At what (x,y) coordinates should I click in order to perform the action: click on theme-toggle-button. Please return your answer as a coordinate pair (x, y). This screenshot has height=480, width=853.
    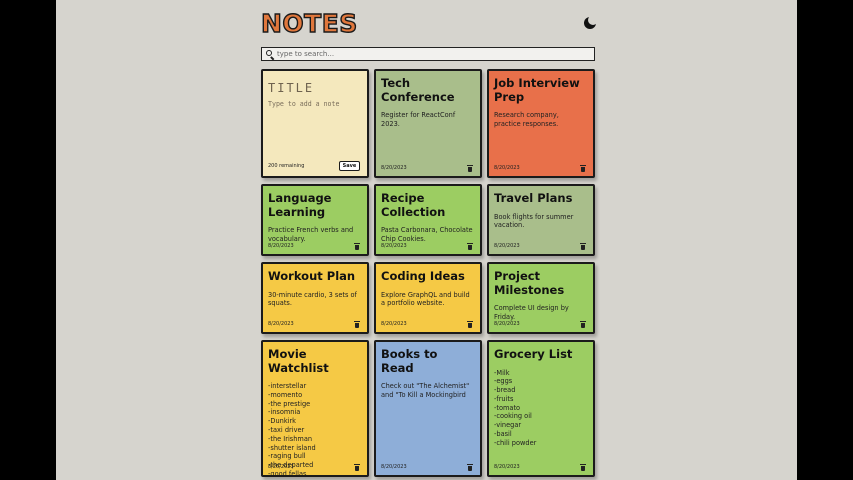
    Looking at the image, I should click on (590, 22).